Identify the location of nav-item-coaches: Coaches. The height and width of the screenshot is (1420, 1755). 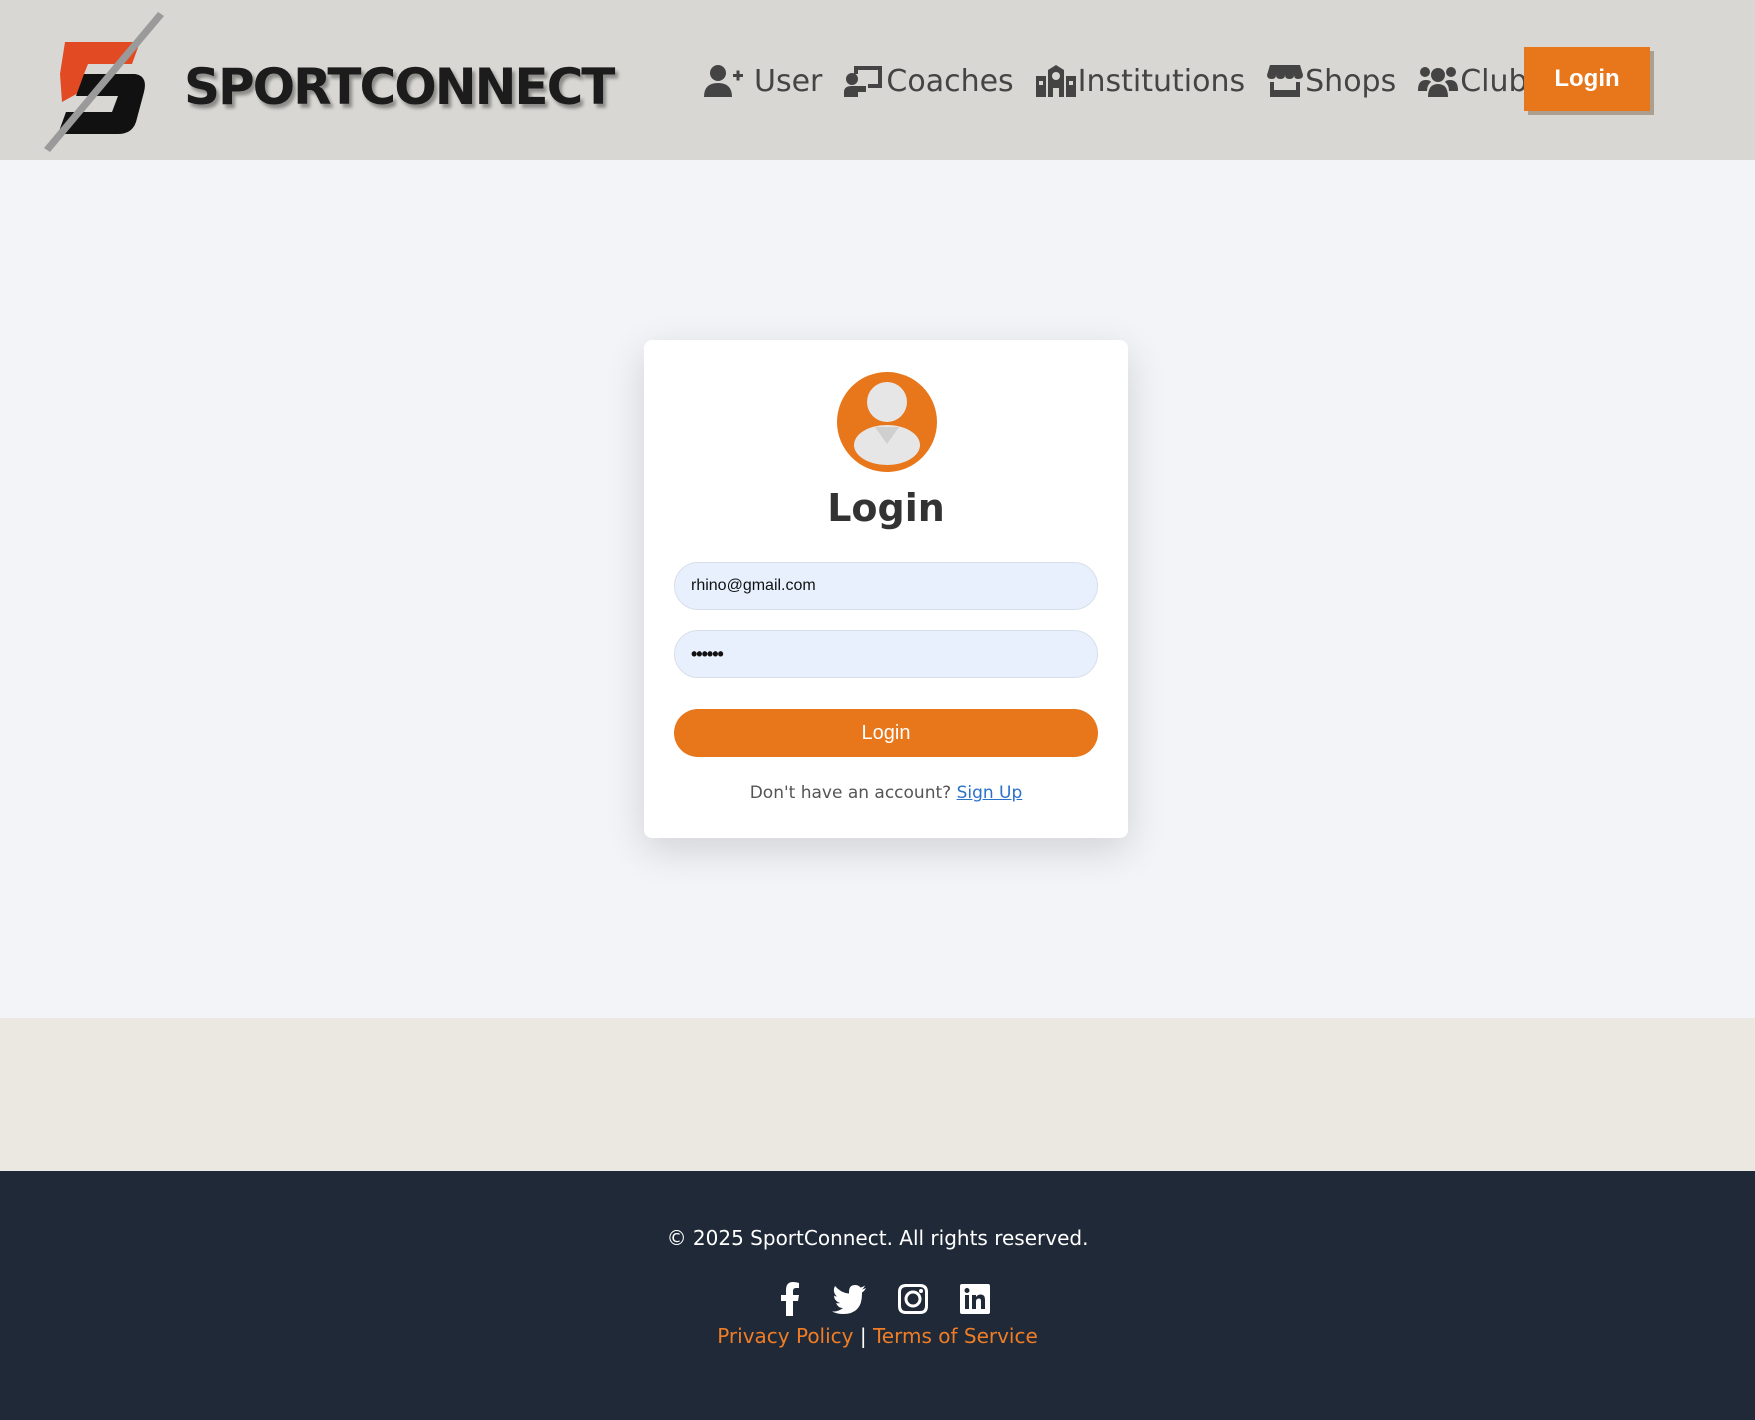
(929, 81).